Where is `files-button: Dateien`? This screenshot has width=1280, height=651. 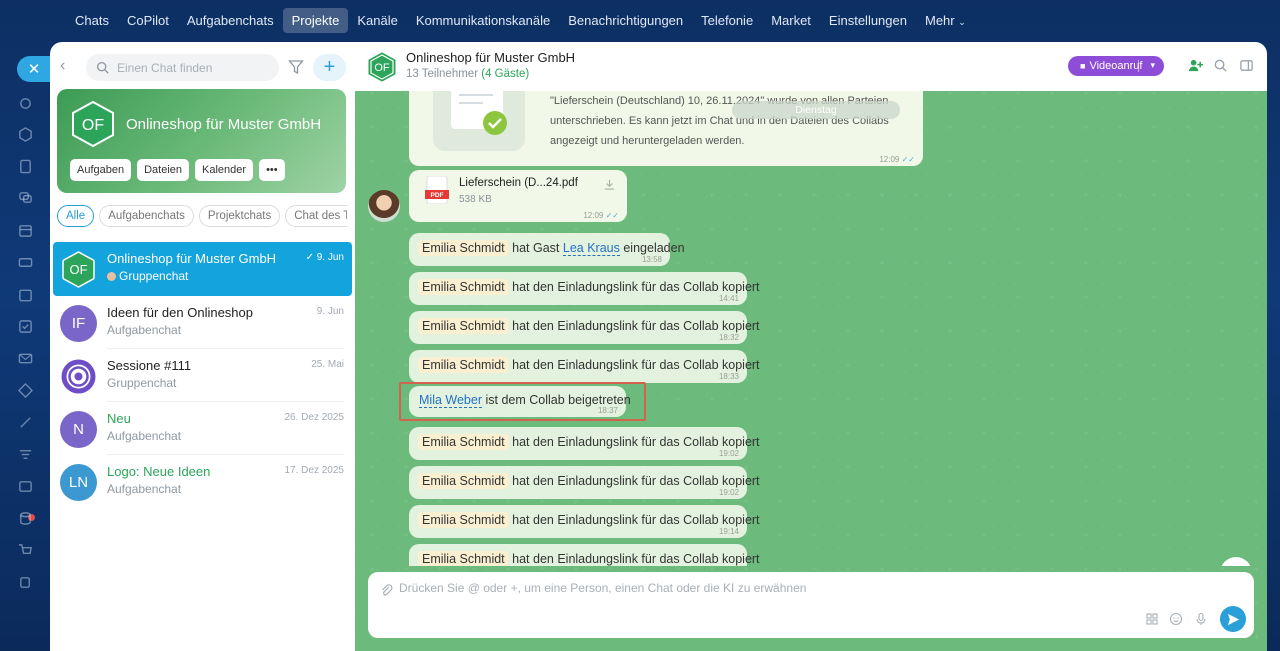
files-button: Dateien is located at coordinates (163, 170).